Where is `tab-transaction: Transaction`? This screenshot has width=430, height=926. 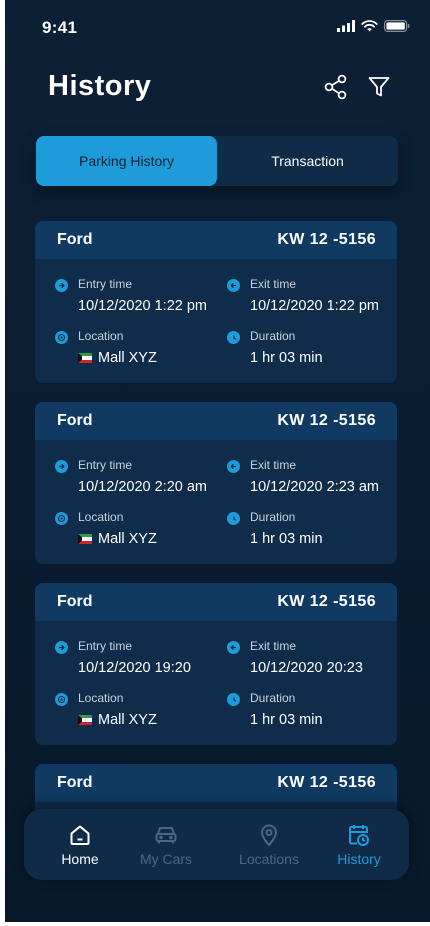 tab-transaction: Transaction is located at coordinates (307, 161).